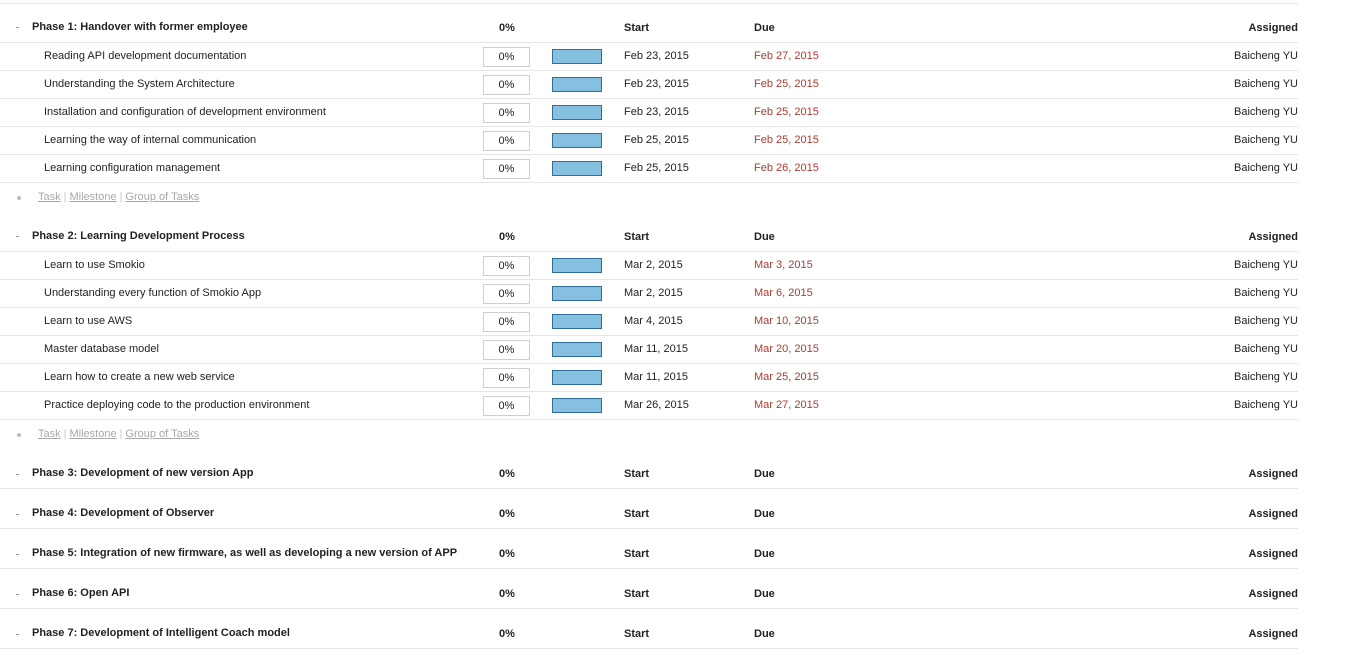 Image resolution: width=1348 pixels, height=663 pixels. I want to click on phase-title: Phase 4: Development of Observer, so click(123, 513).